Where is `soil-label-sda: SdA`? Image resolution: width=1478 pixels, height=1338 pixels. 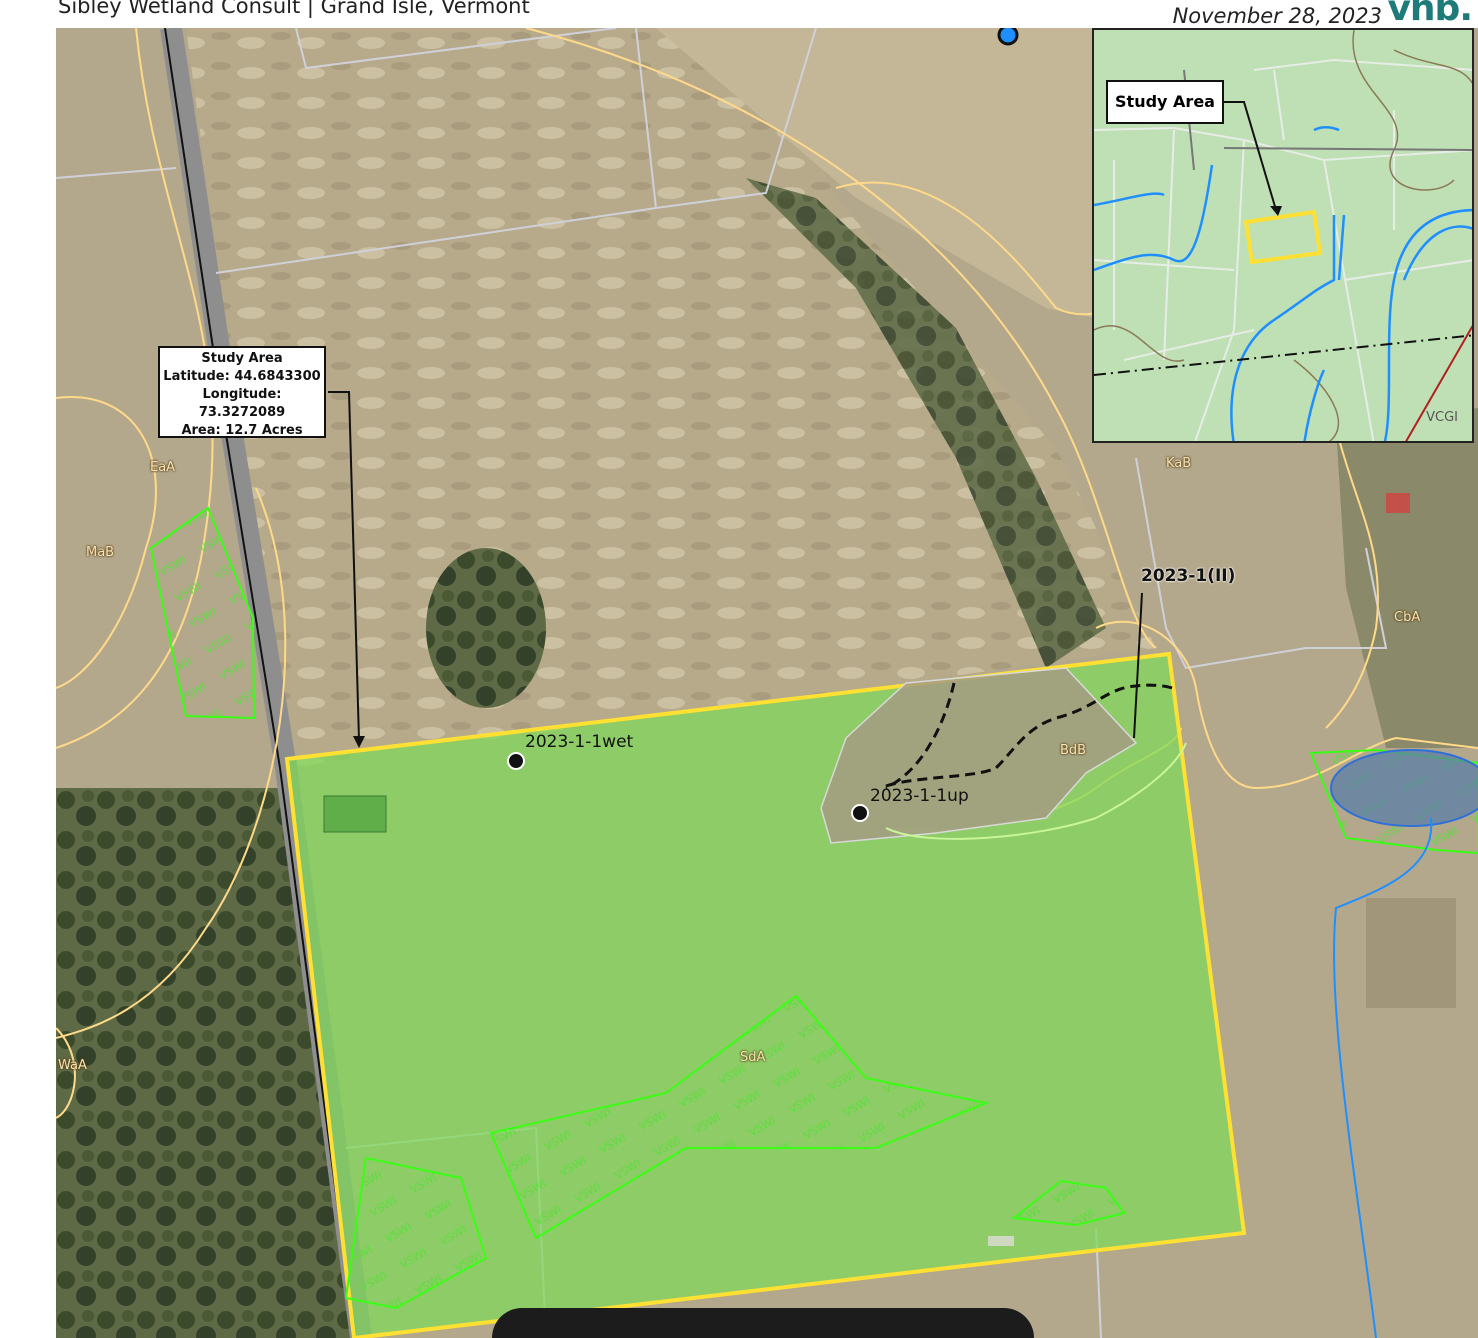 soil-label-sda: SdA is located at coordinates (753, 1057).